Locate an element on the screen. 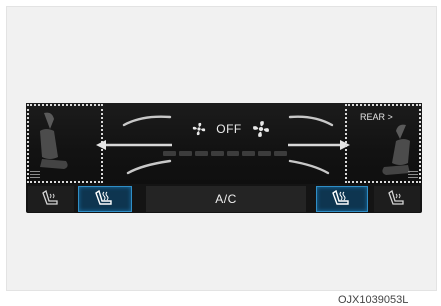 Image resolution: width=441 pixels, height=306 pixels. driver-seat-heating-button is located at coordinates (105, 199).